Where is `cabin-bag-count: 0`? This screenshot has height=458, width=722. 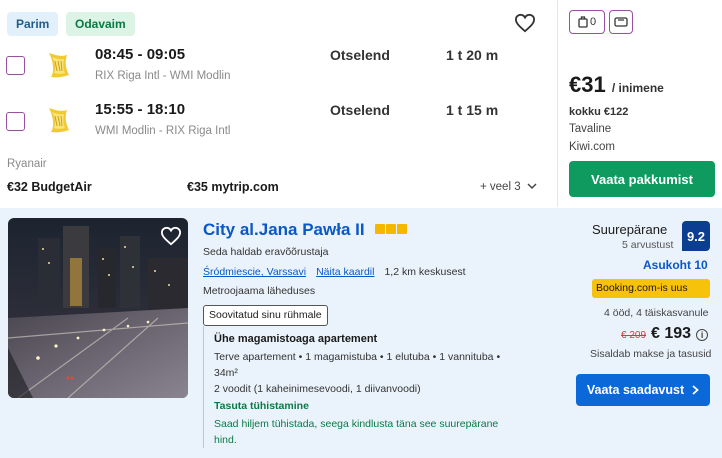
cabin-bag-count: 0 is located at coordinates (593, 22).